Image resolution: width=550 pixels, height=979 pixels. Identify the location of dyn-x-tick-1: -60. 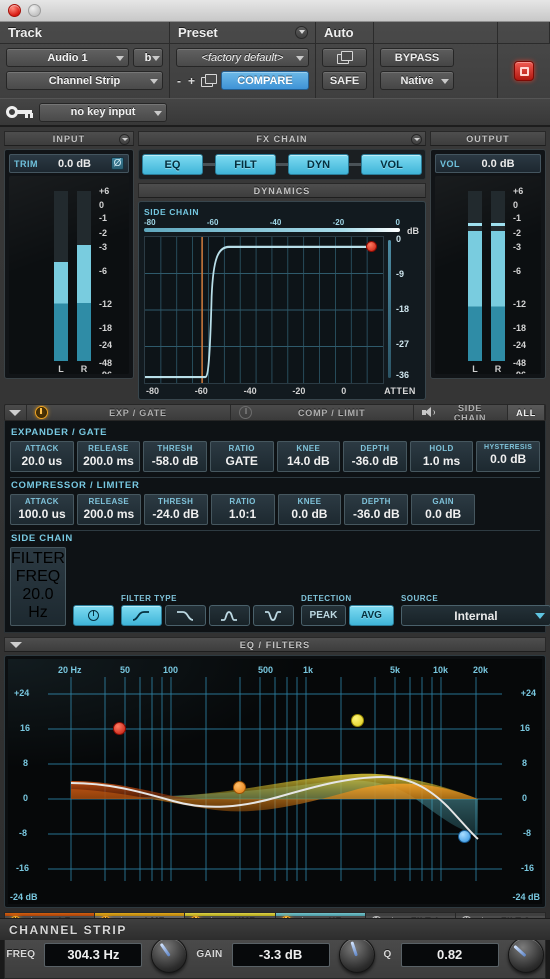
(201, 391).